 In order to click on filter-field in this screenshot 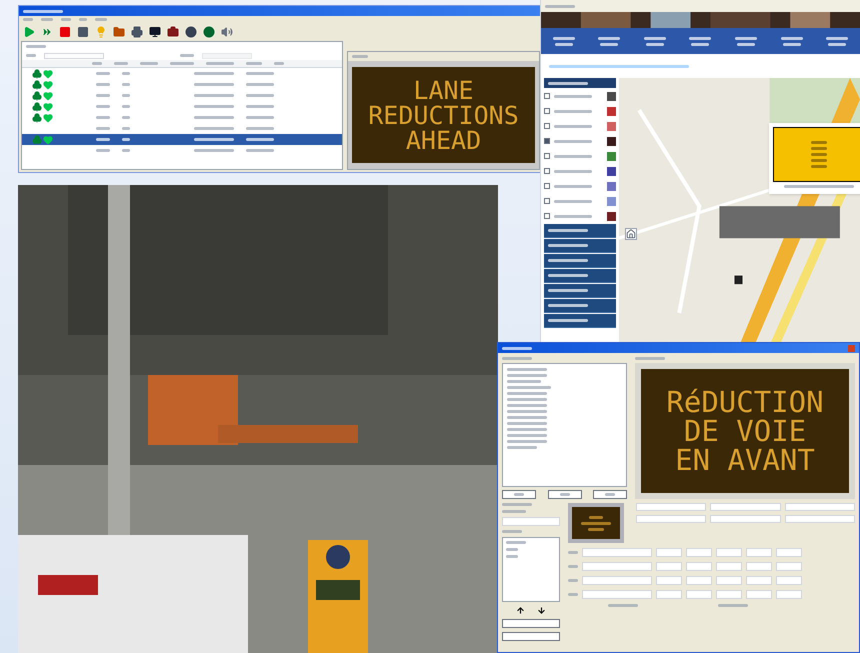, I will do `click(74, 55)`.